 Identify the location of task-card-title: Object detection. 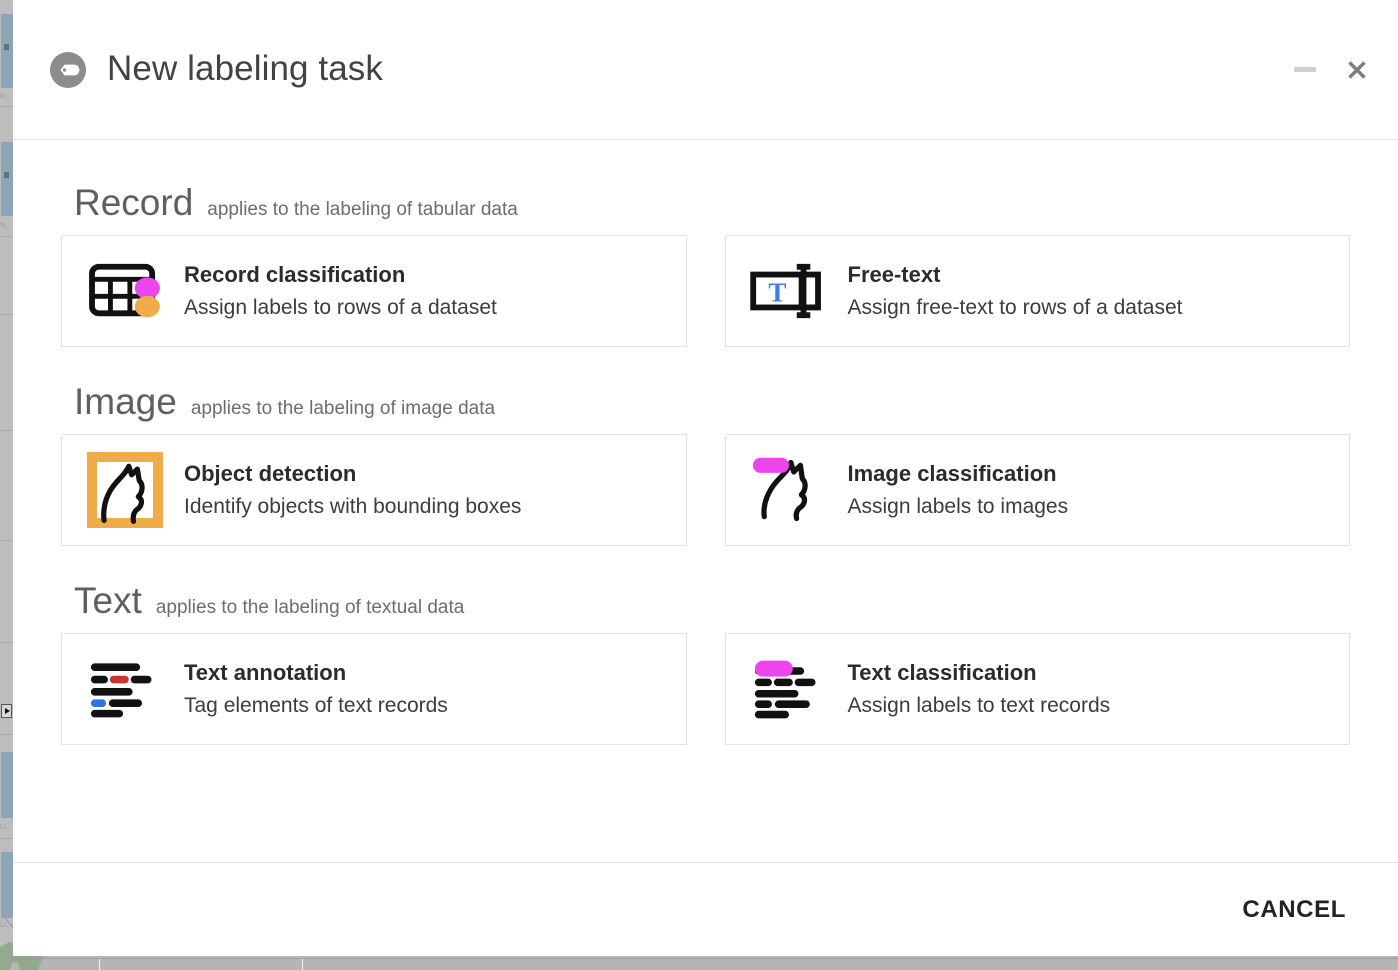
(270, 473).